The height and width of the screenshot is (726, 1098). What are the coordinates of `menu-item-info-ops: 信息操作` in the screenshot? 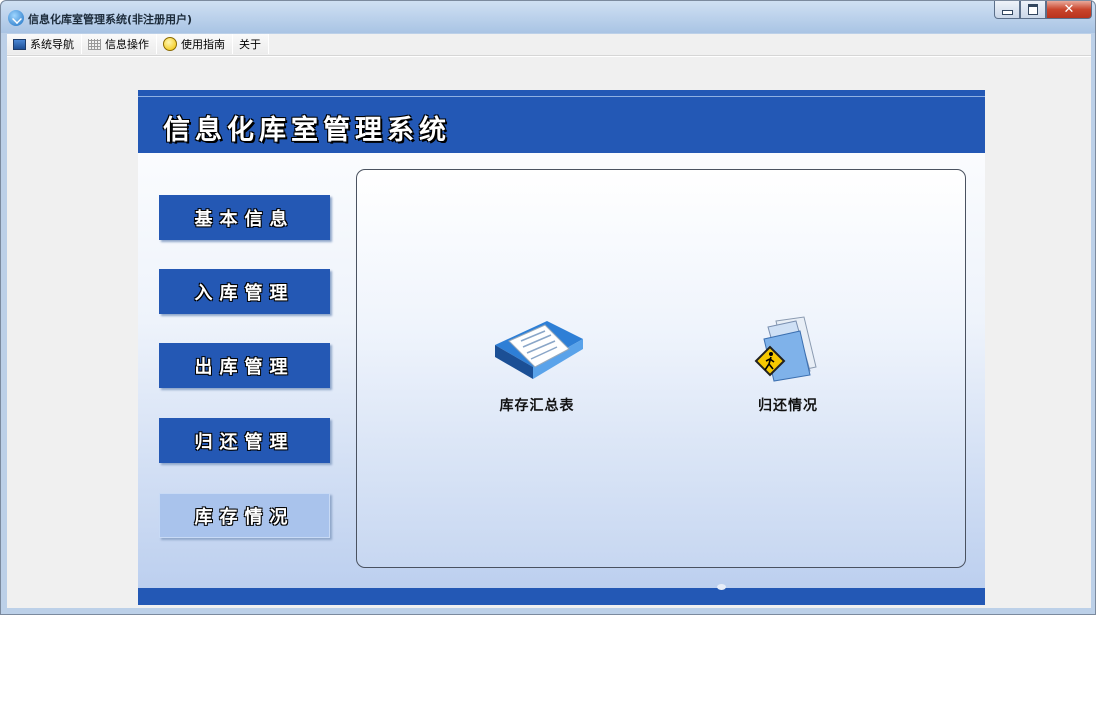 It's located at (119, 44).